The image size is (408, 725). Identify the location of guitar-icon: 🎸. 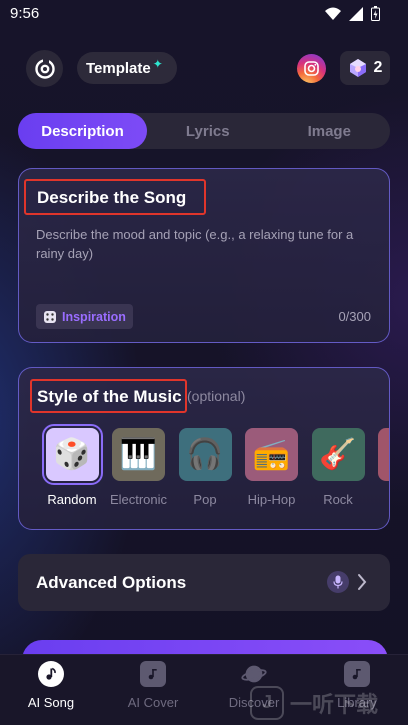
(338, 454).